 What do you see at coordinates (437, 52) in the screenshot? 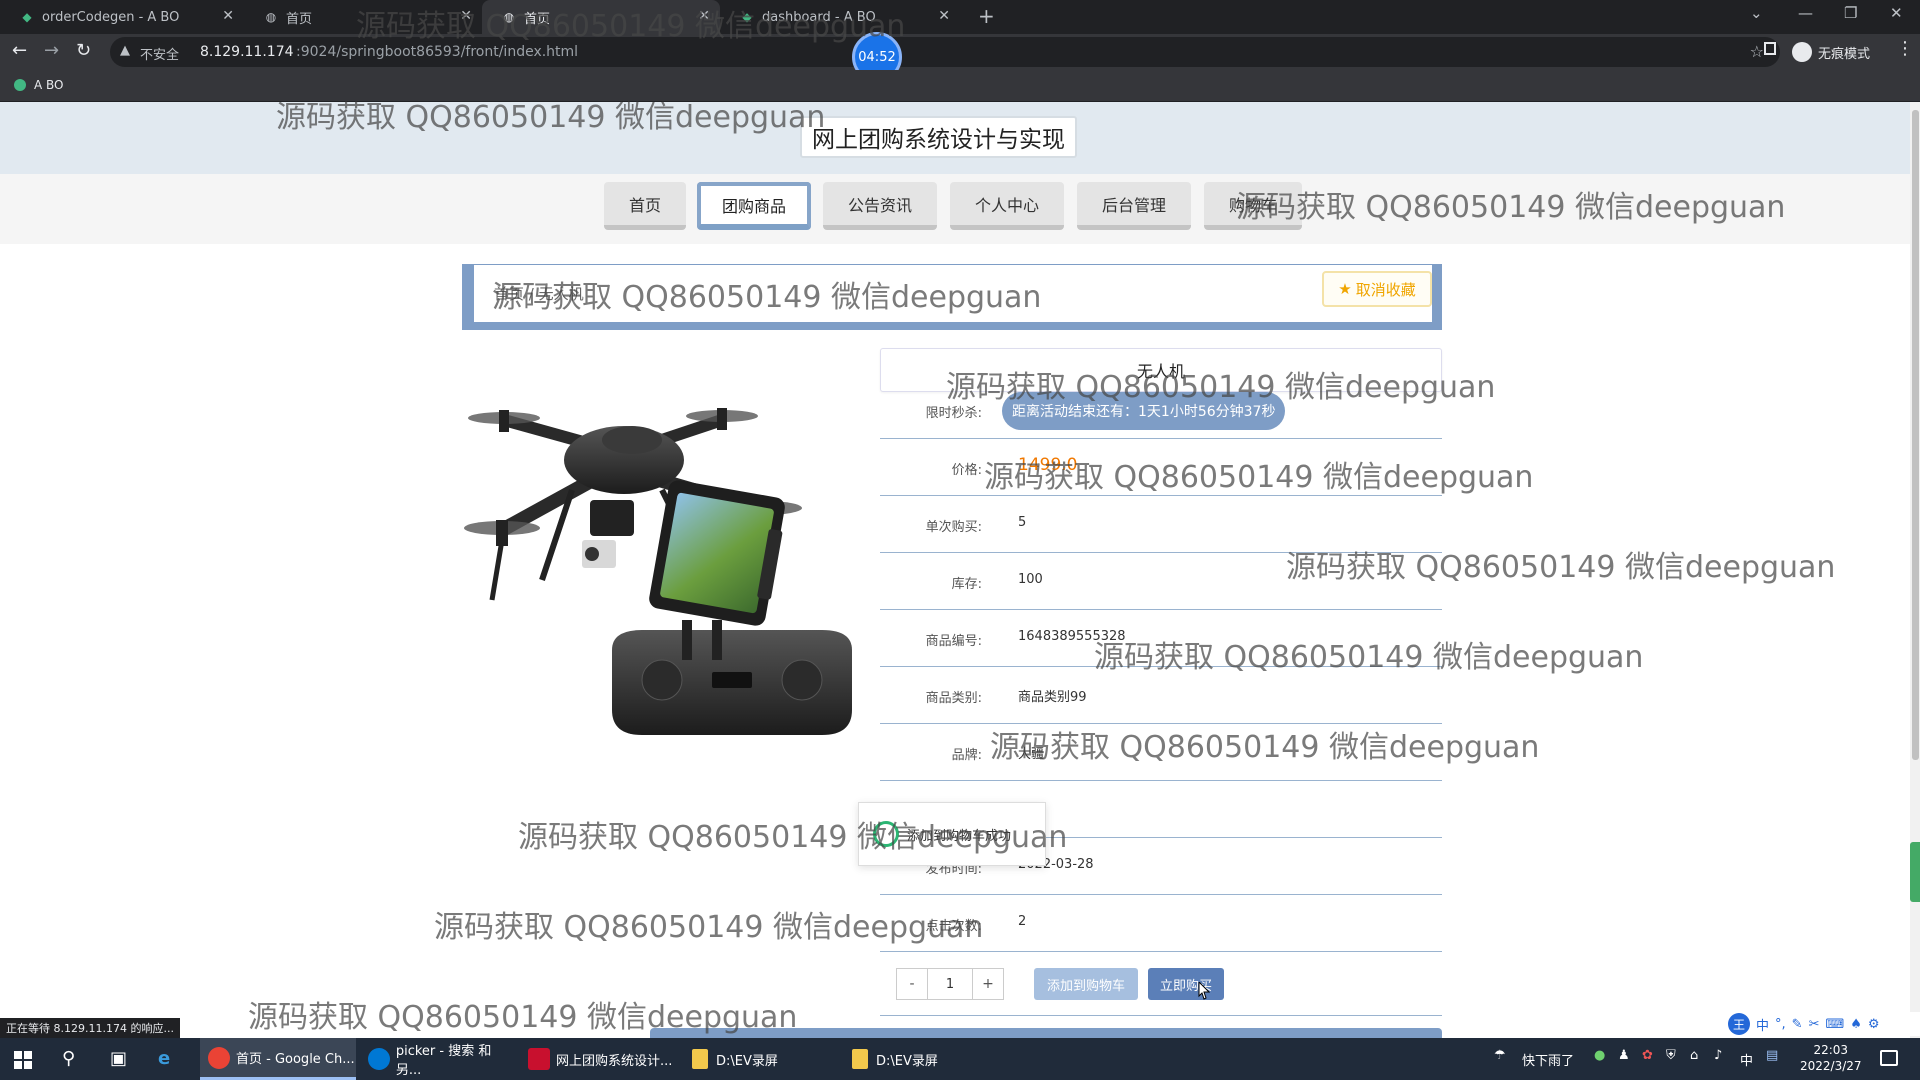
I see `url-path: :9024/springboot86593/front/index.html` at bounding box center [437, 52].